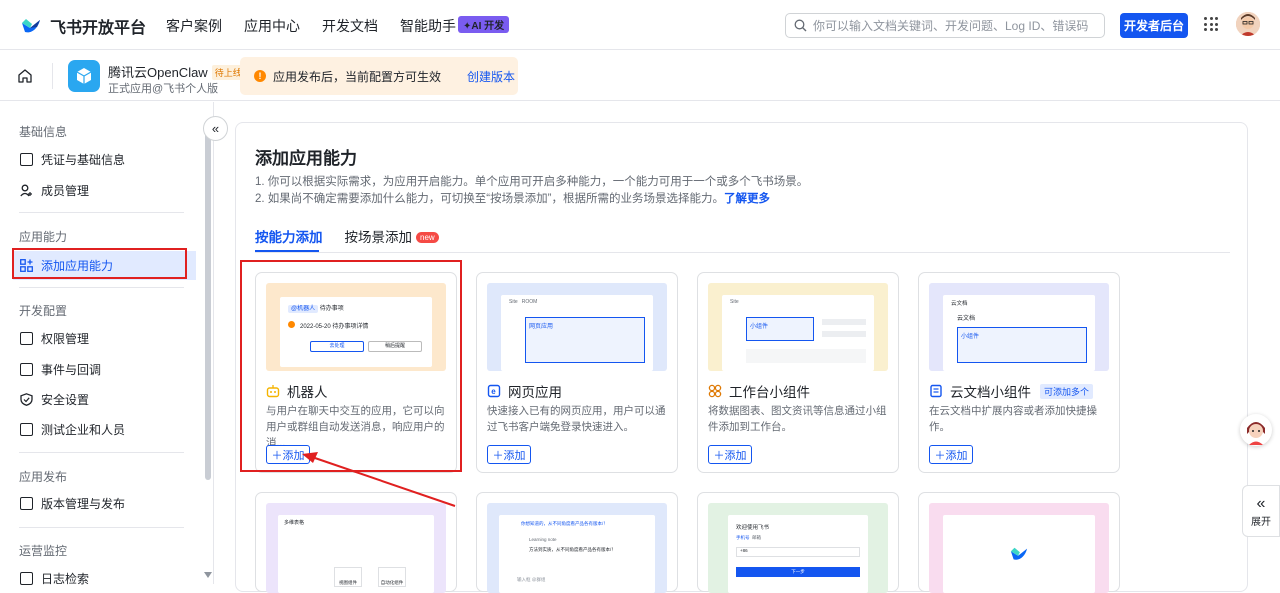 Image resolution: width=1280 pixels, height=593 pixels. I want to click on preview-window: Site 小组件, so click(798, 333).